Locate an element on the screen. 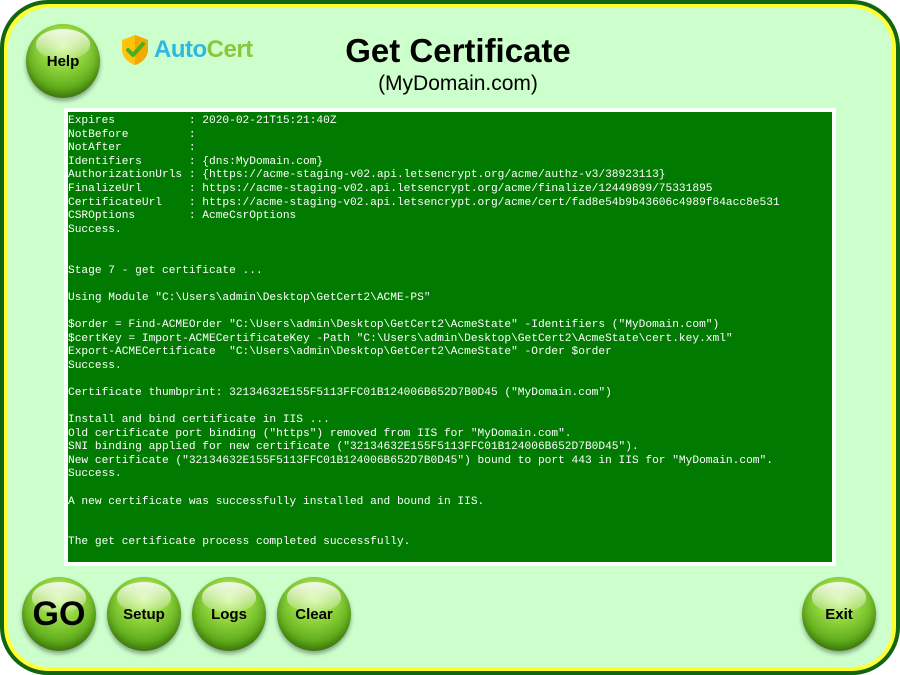 This screenshot has height=675, width=900. setup-button-label: Setup is located at coordinates (144, 614).